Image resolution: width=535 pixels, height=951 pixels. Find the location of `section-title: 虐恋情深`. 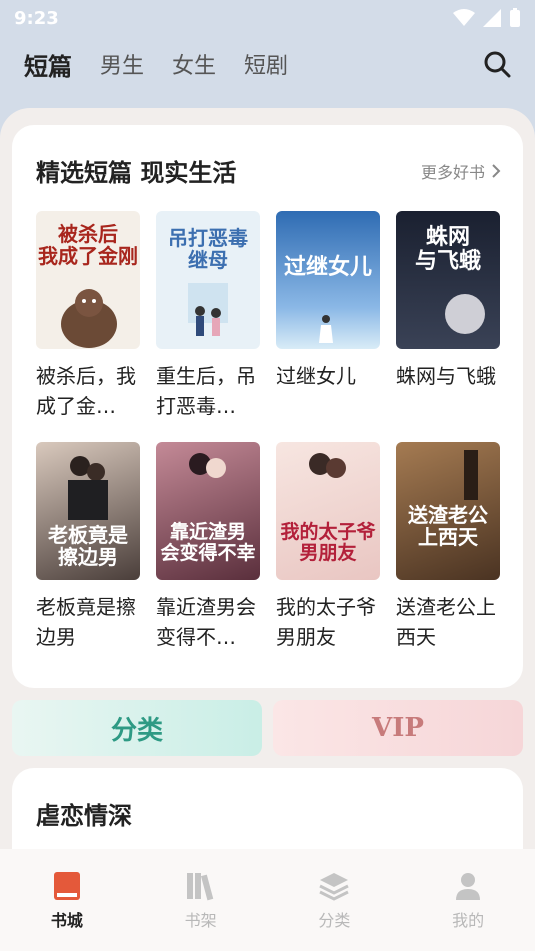

section-title: 虐恋情深 is located at coordinates (84, 816).